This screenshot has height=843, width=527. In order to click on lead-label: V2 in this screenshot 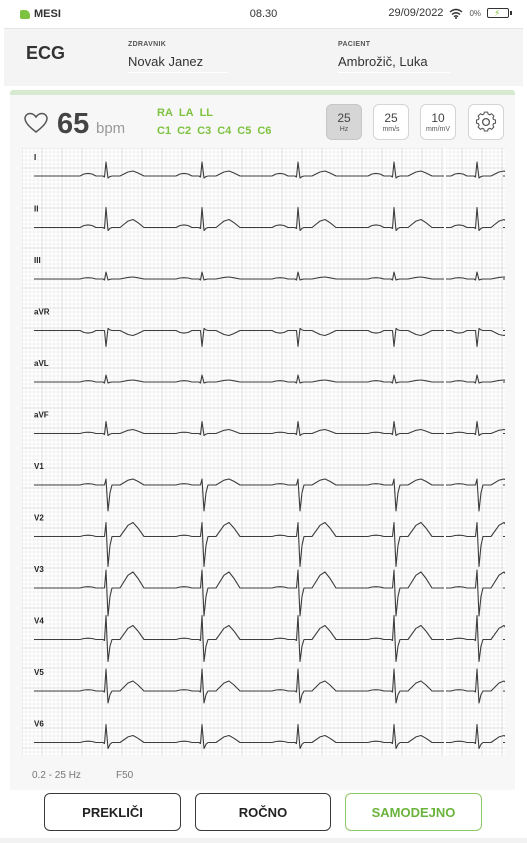, I will do `click(39, 518)`.